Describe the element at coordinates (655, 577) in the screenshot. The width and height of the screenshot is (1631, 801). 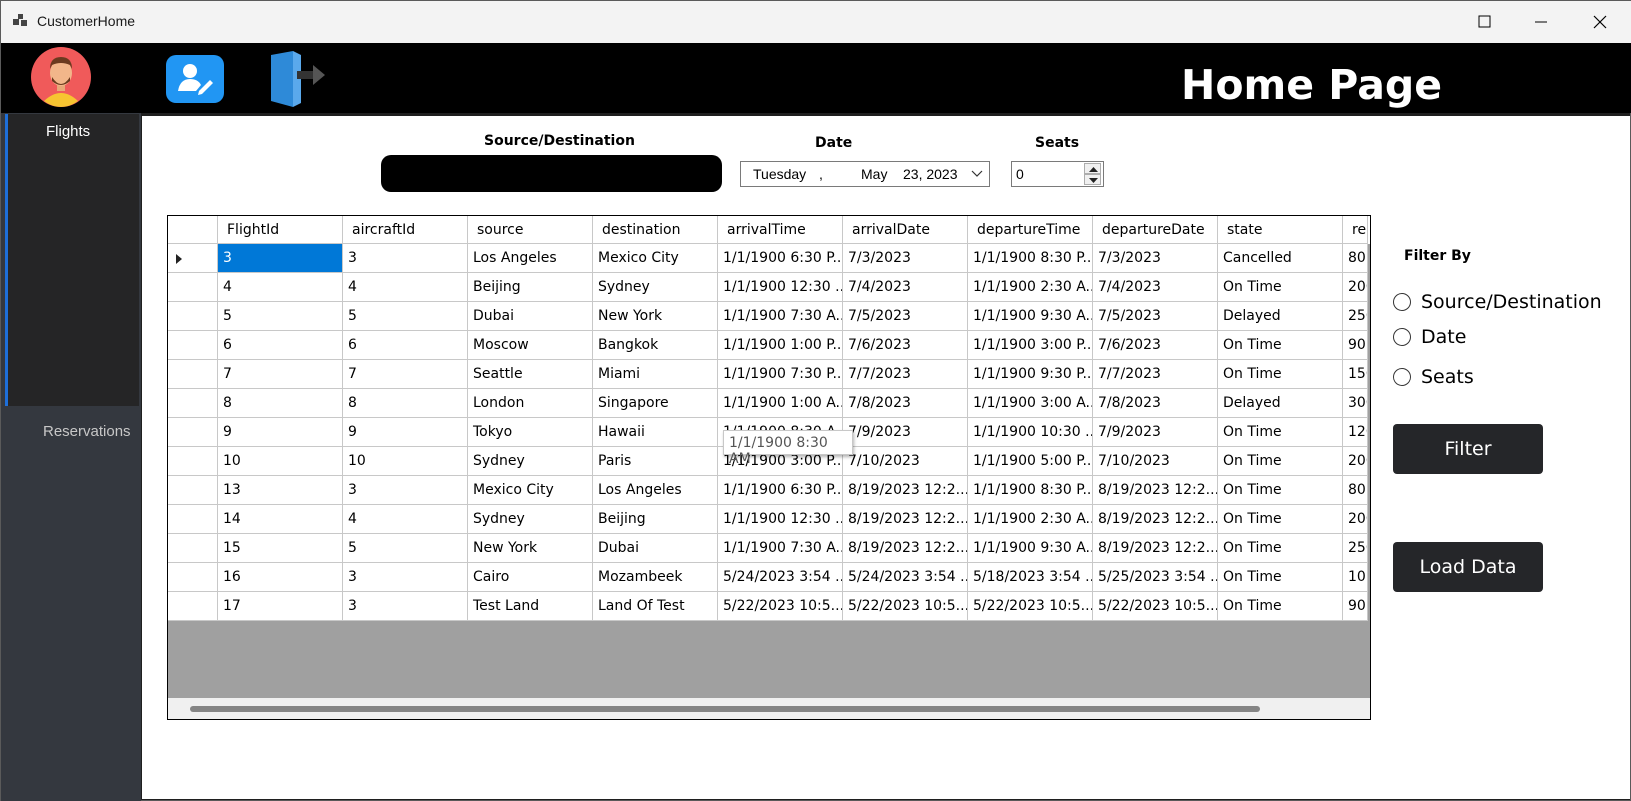
I see `table-cell: Mozambeek` at that location.